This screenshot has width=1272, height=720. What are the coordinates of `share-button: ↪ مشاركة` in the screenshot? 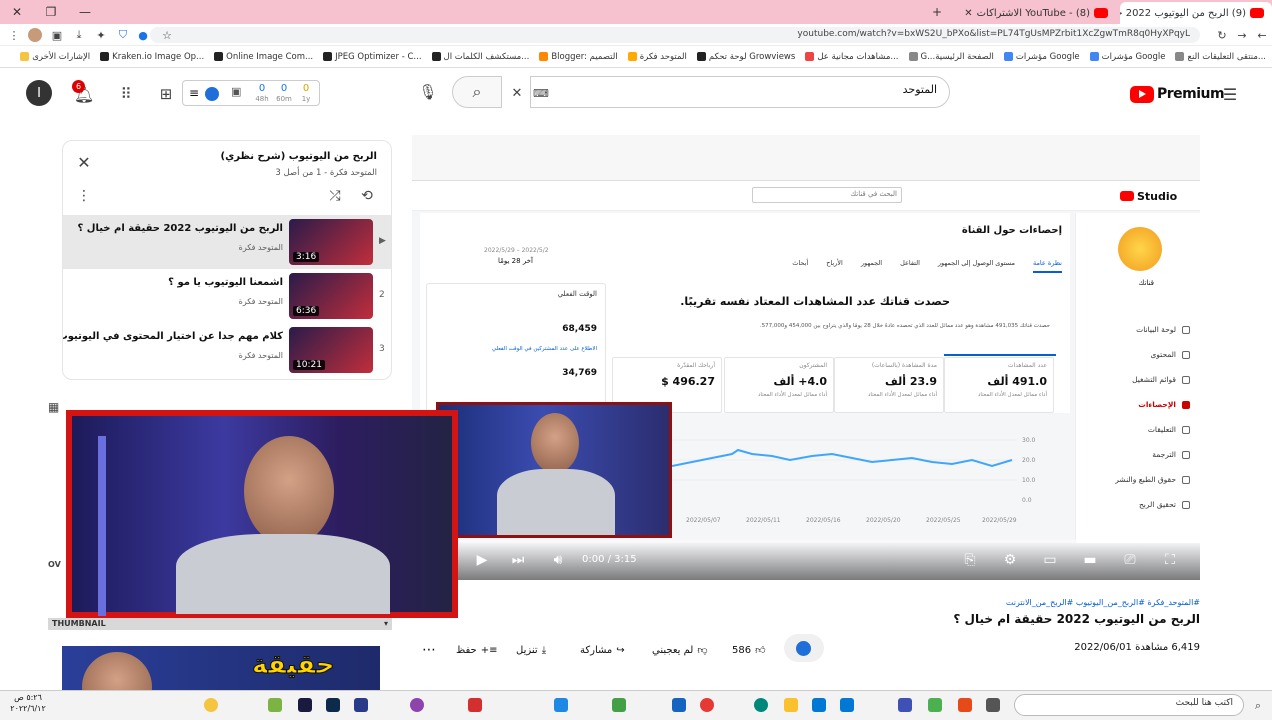 It's located at (602, 650).